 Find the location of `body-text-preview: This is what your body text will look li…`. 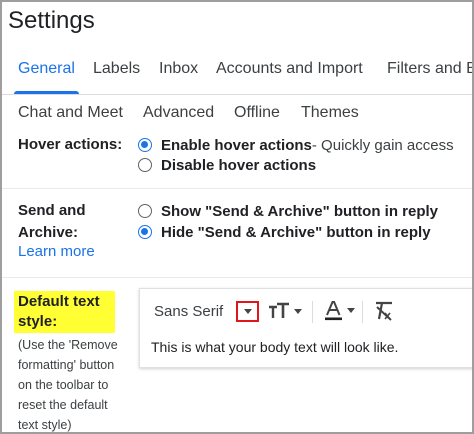

body-text-preview: This is what your body text will look li… is located at coordinates (275, 347).